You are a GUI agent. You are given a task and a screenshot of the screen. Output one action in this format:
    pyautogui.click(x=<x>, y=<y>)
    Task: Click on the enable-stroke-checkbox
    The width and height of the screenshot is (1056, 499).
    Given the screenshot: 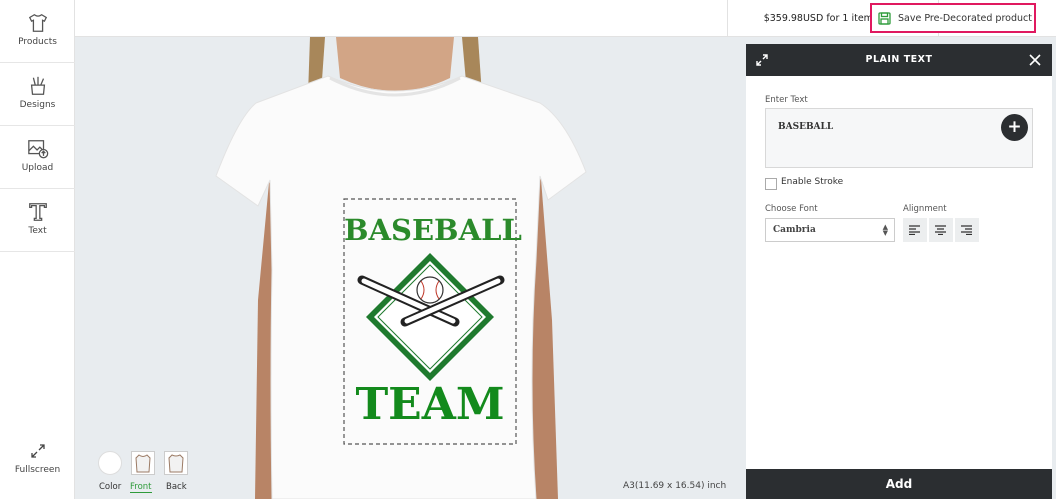 What is the action you would take?
    pyautogui.click(x=771, y=184)
    